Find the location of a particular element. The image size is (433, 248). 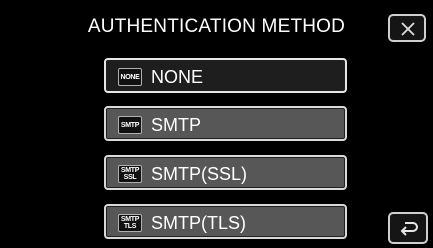

smtp-ssl-badge-icon: SMTP SSL is located at coordinates (130, 174).